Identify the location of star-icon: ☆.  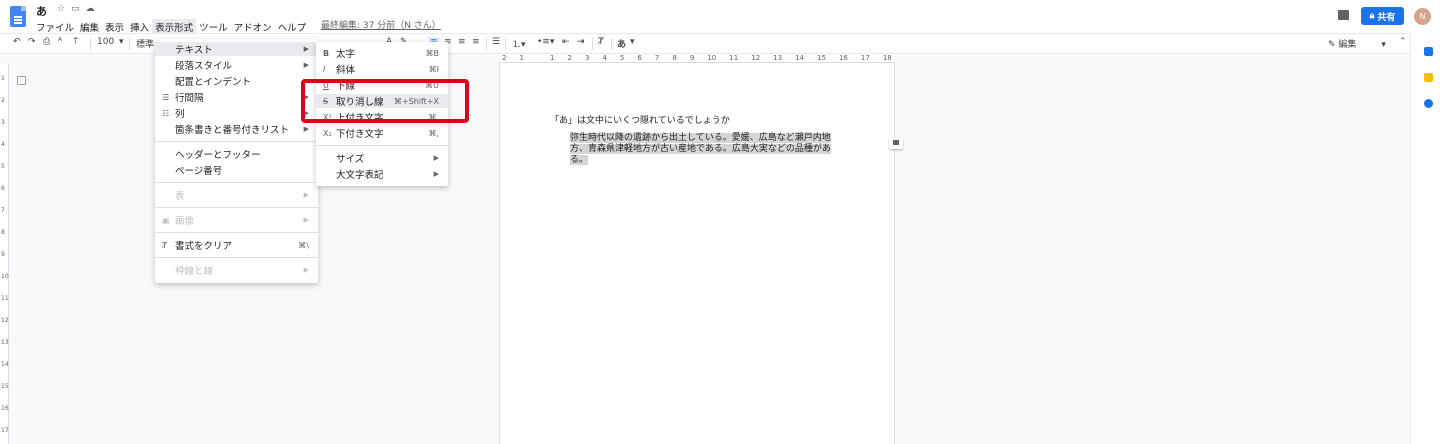
(61, 9).